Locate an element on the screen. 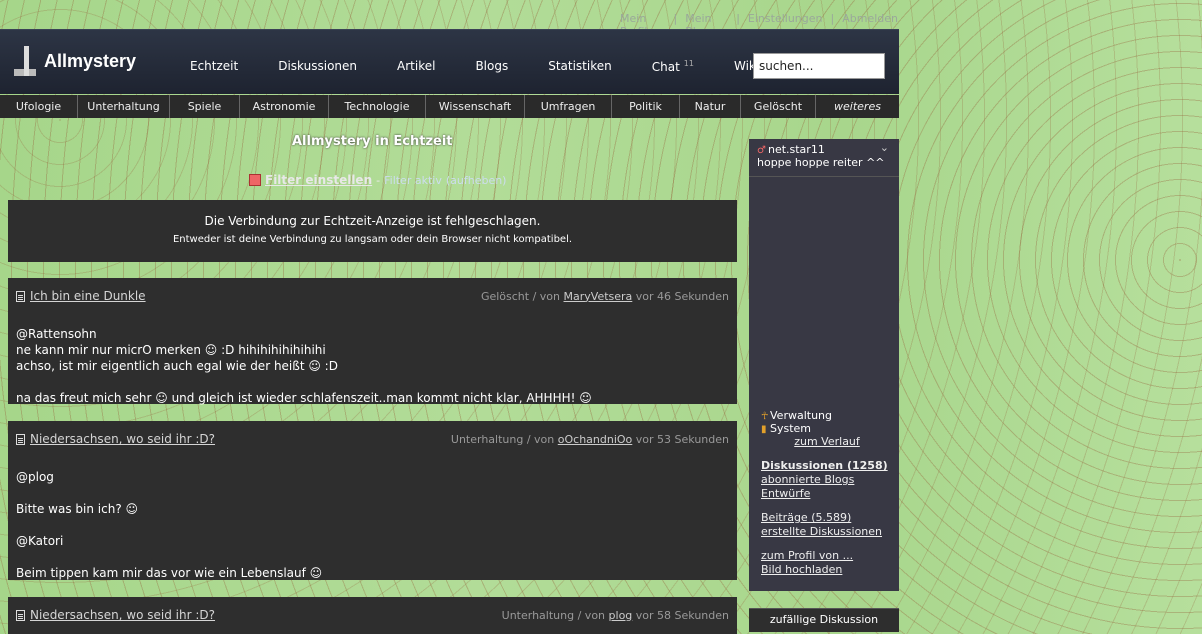  post-line: @plog is located at coordinates (35, 477).